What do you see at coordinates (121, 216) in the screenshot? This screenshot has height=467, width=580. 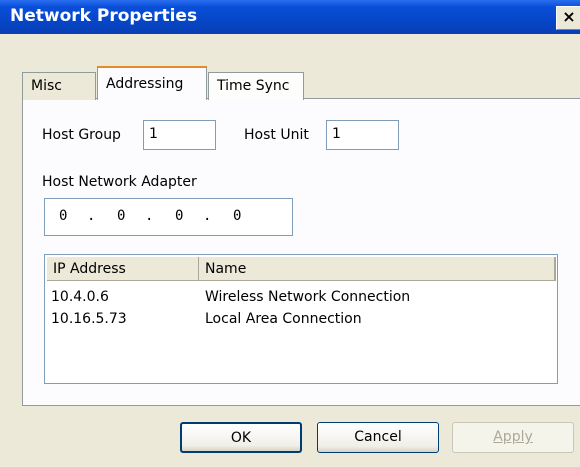 I see `ip-octet-2: 0` at bounding box center [121, 216].